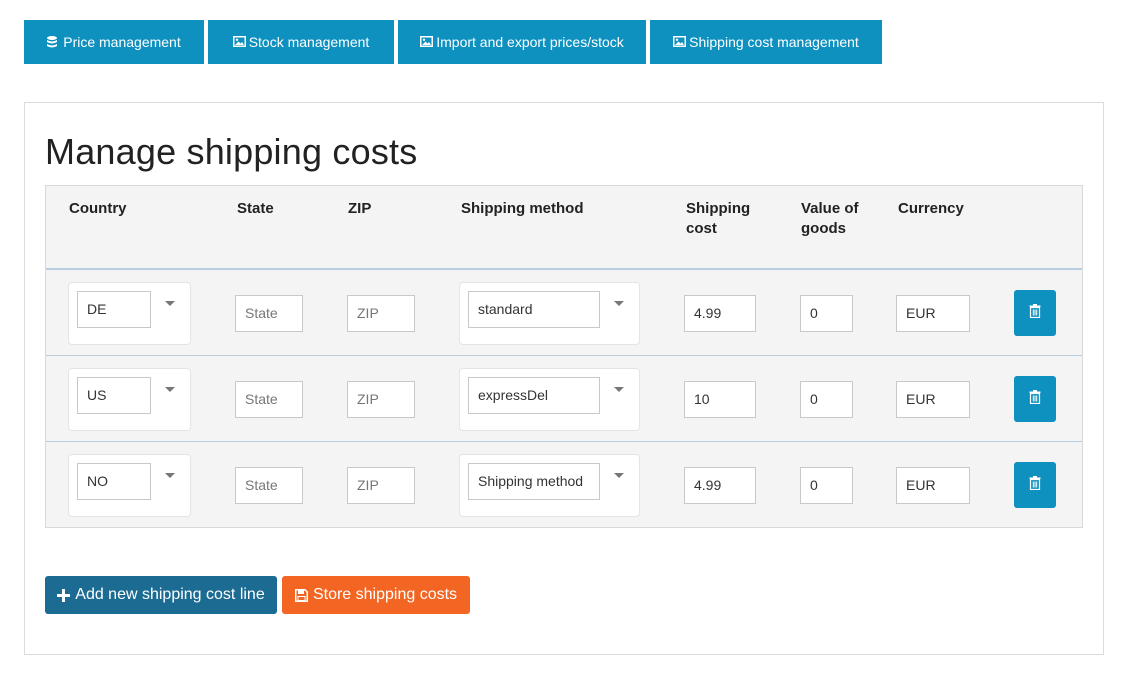  I want to click on header-zip: ZIP, so click(360, 208).